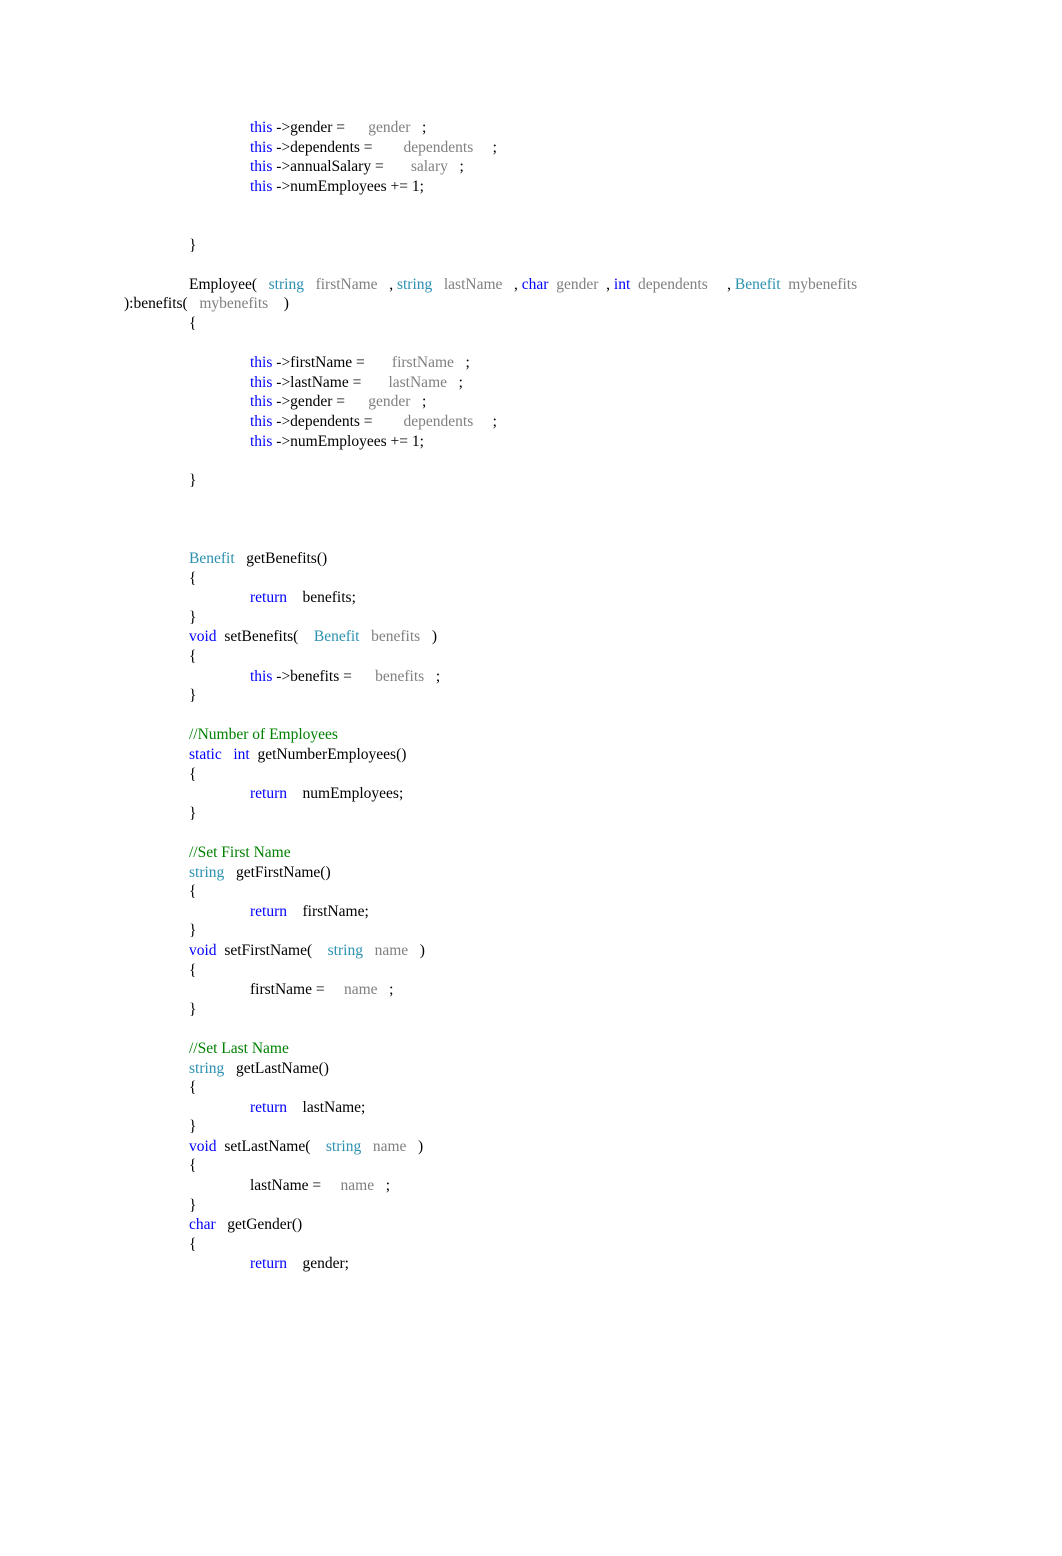  I want to click on code-line: string getFirstName(), so click(524, 873).